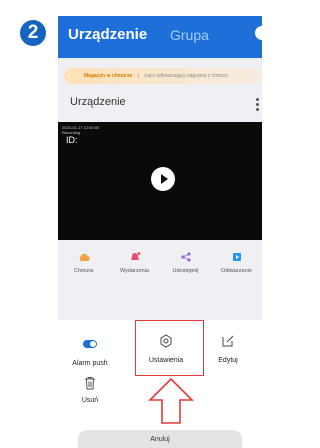 The width and height of the screenshot is (320, 448). I want to click on device-card-title: Urządzenie, so click(98, 102).